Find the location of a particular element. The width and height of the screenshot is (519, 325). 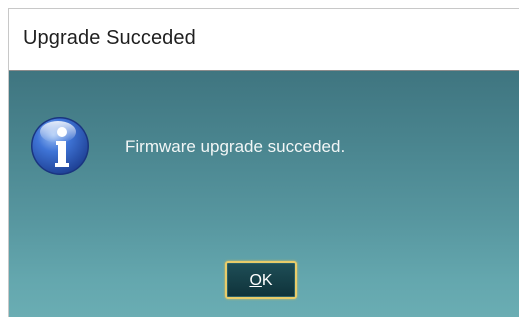

dialog-message: Firmware upgrade succeded. is located at coordinates (235, 146).